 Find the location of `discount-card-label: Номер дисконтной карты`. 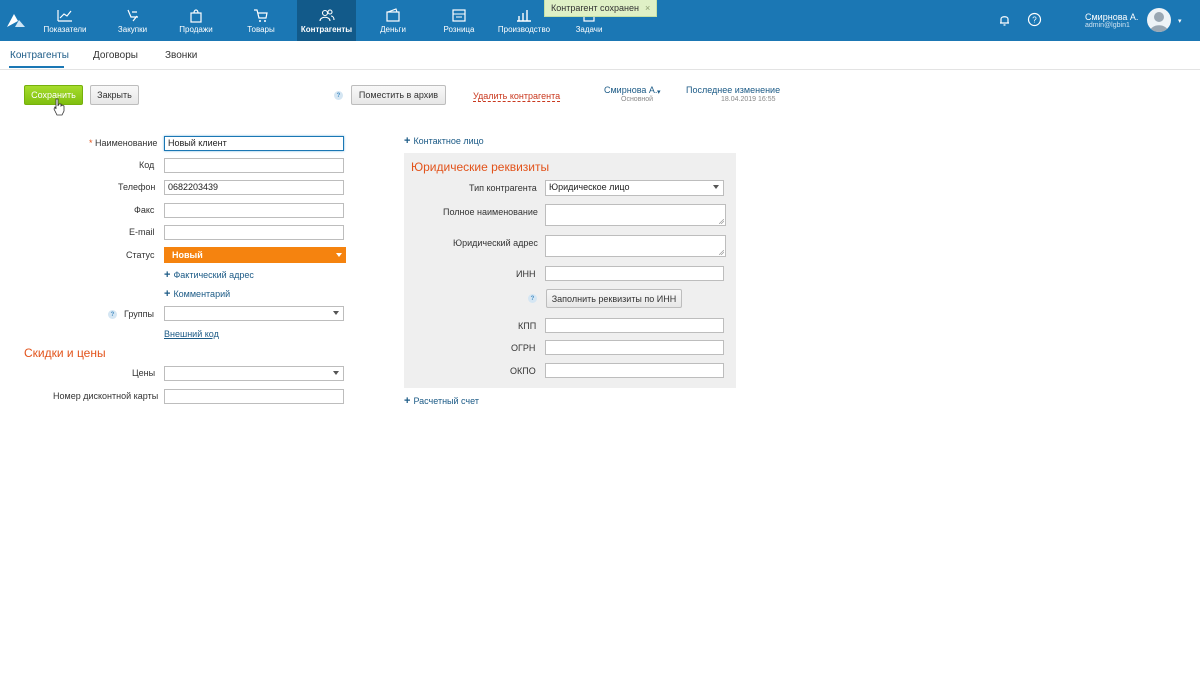

discount-card-label: Номер дисконтной карты is located at coordinates (106, 396).